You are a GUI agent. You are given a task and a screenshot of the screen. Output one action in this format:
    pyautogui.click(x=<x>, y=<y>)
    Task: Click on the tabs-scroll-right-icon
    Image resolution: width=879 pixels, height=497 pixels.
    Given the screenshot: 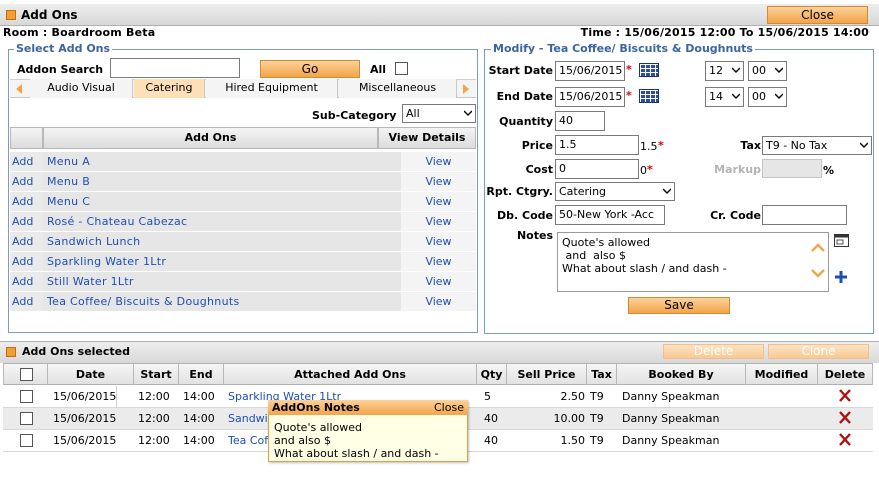 What is the action you would take?
    pyautogui.click(x=466, y=89)
    